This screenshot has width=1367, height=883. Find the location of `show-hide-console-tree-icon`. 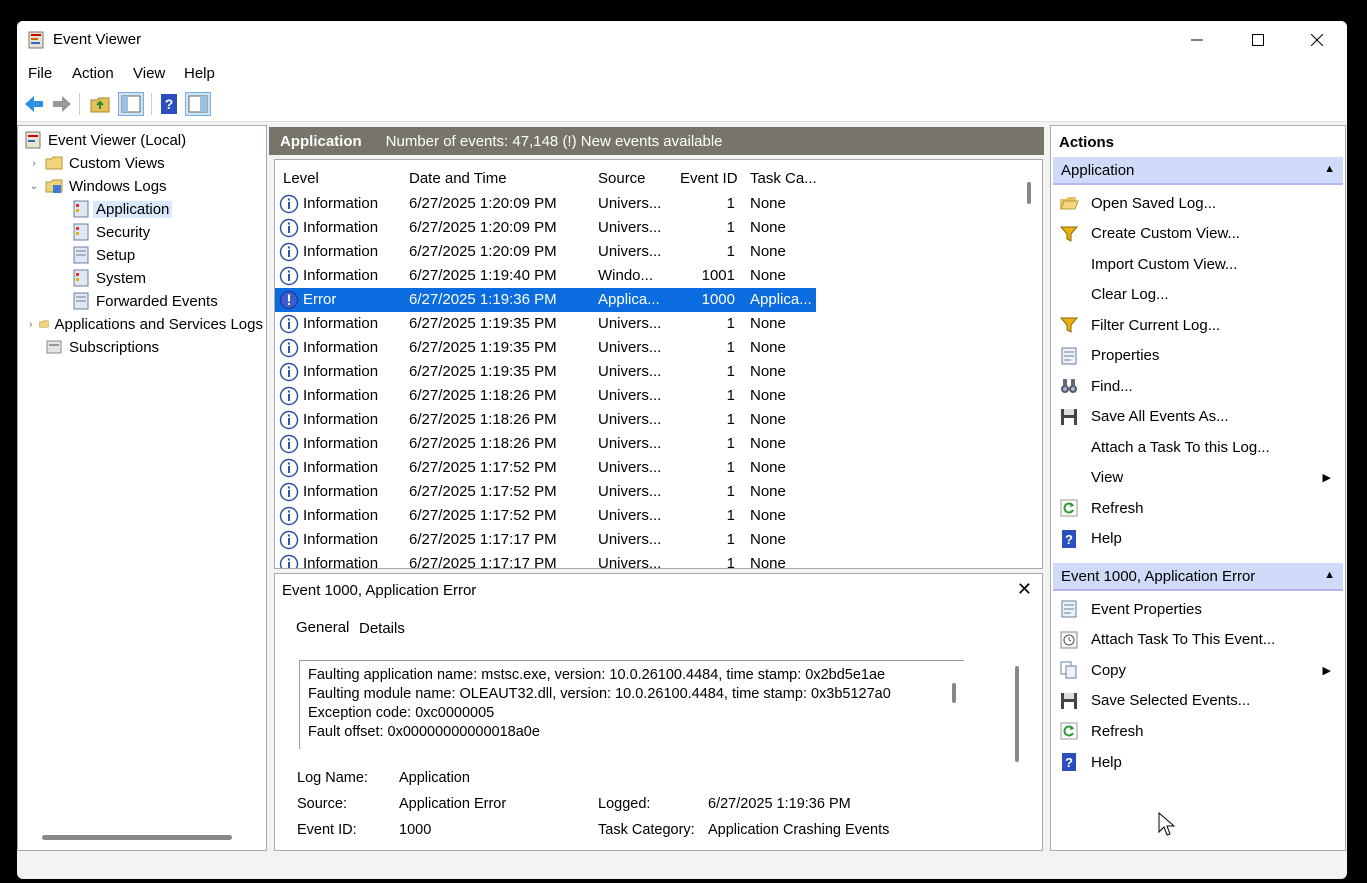

show-hide-console-tree-icon is located at coordinates (131, 104).